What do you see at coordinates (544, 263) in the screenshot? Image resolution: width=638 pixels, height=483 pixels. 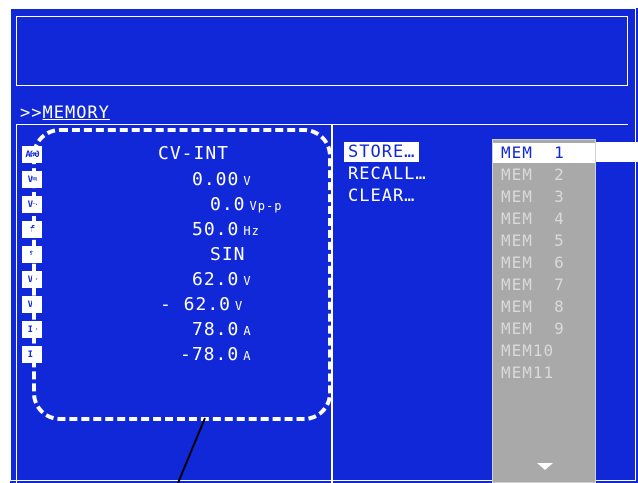 I see `memory-slot: MEM 6` at bounding box center [544, 263].